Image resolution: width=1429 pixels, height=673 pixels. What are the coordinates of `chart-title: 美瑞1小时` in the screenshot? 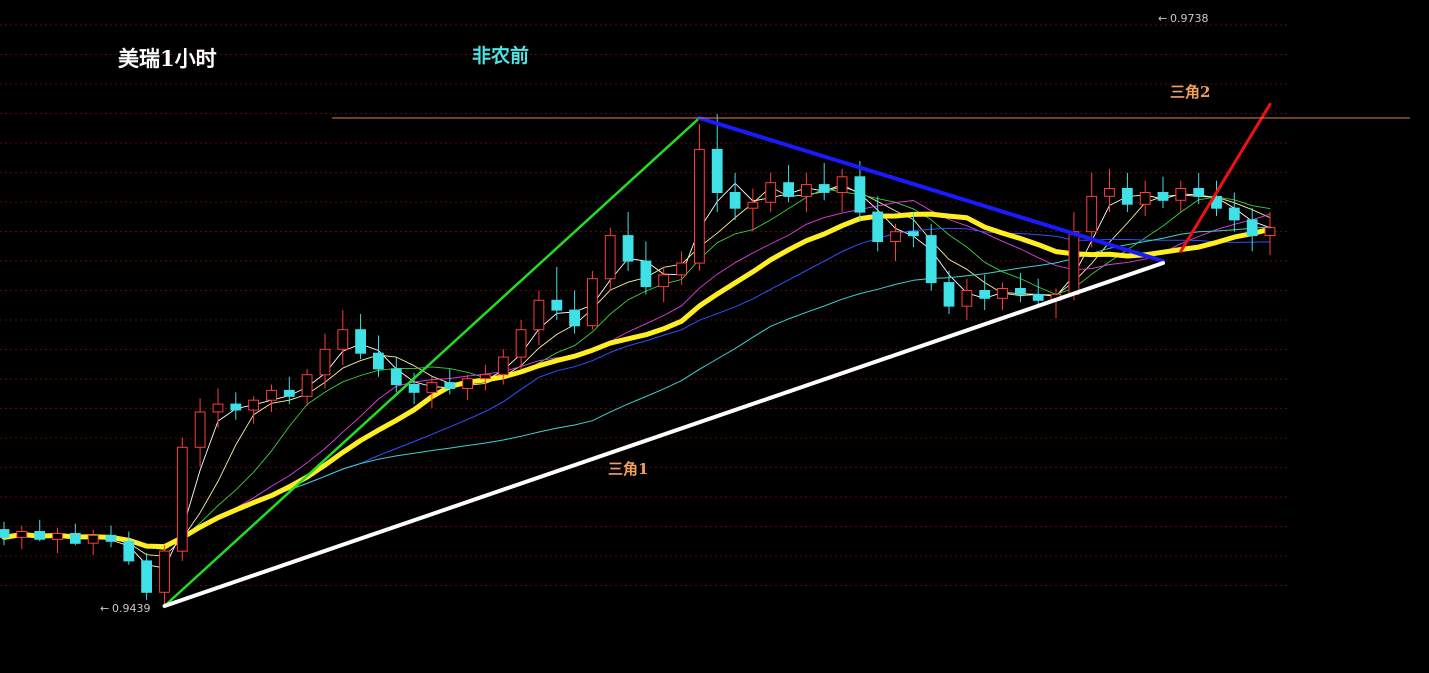 It's located at (167, 58).